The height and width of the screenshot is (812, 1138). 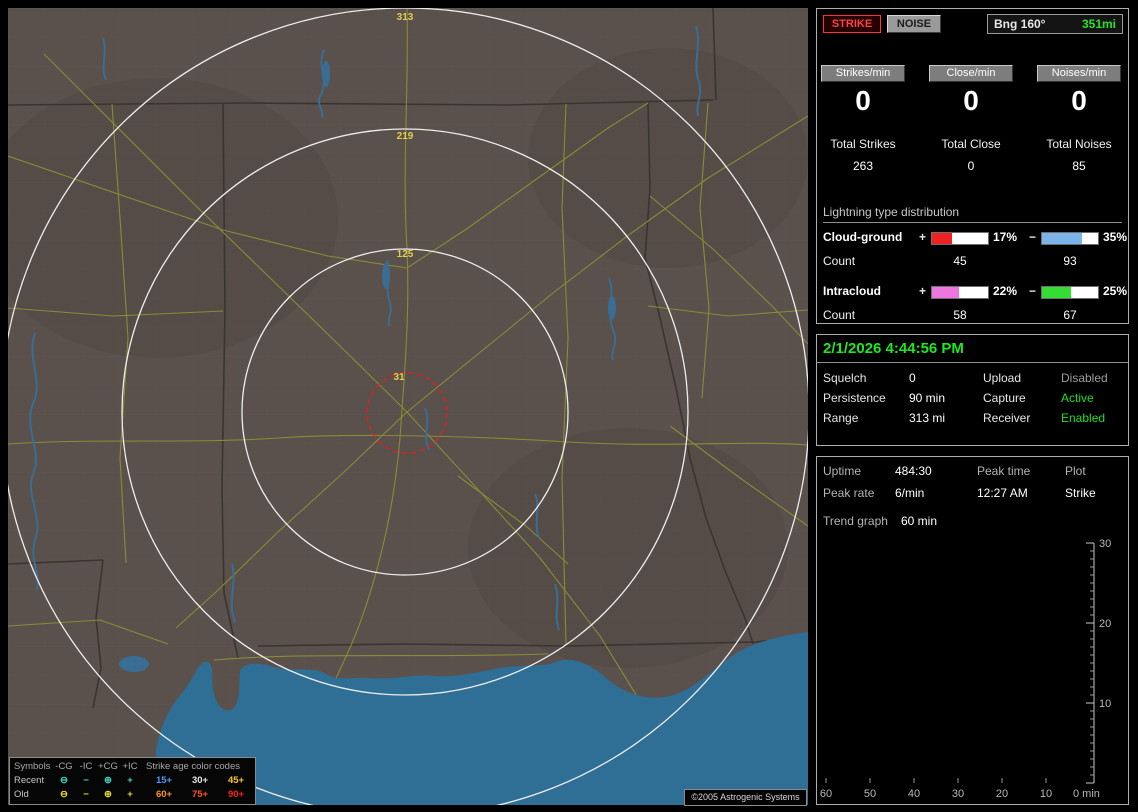 I want to click on trend-graph-value: 60 min, so click(x=919, y=521).